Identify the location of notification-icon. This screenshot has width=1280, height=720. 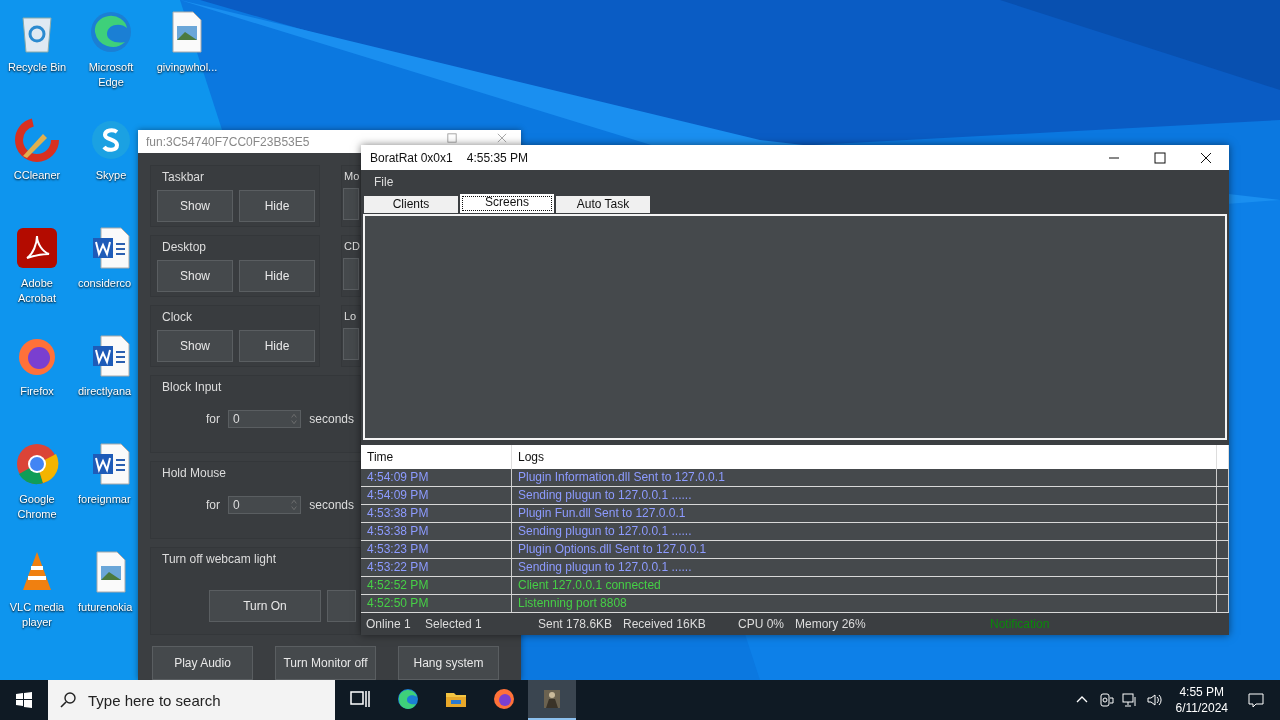
(1256, 700).